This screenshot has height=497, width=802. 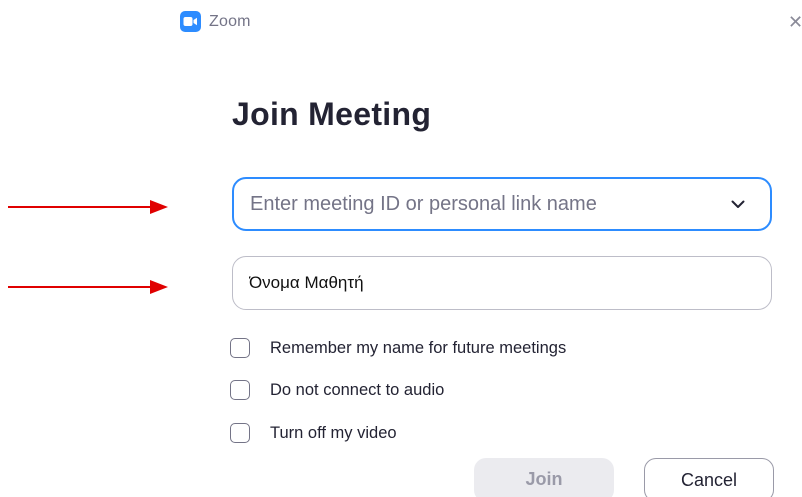 I want to click on annotation-arrow-name-field, so click(x=88, y=287).